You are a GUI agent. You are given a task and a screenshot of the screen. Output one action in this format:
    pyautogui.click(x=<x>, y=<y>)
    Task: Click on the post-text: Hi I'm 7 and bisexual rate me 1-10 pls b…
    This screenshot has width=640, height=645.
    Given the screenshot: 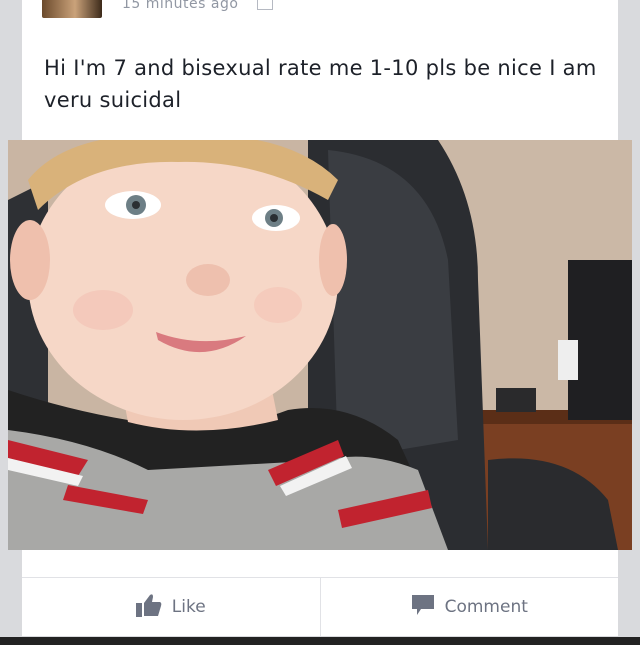 What is the action you would take?
    pyautogui.click(x=320, y=84)
    